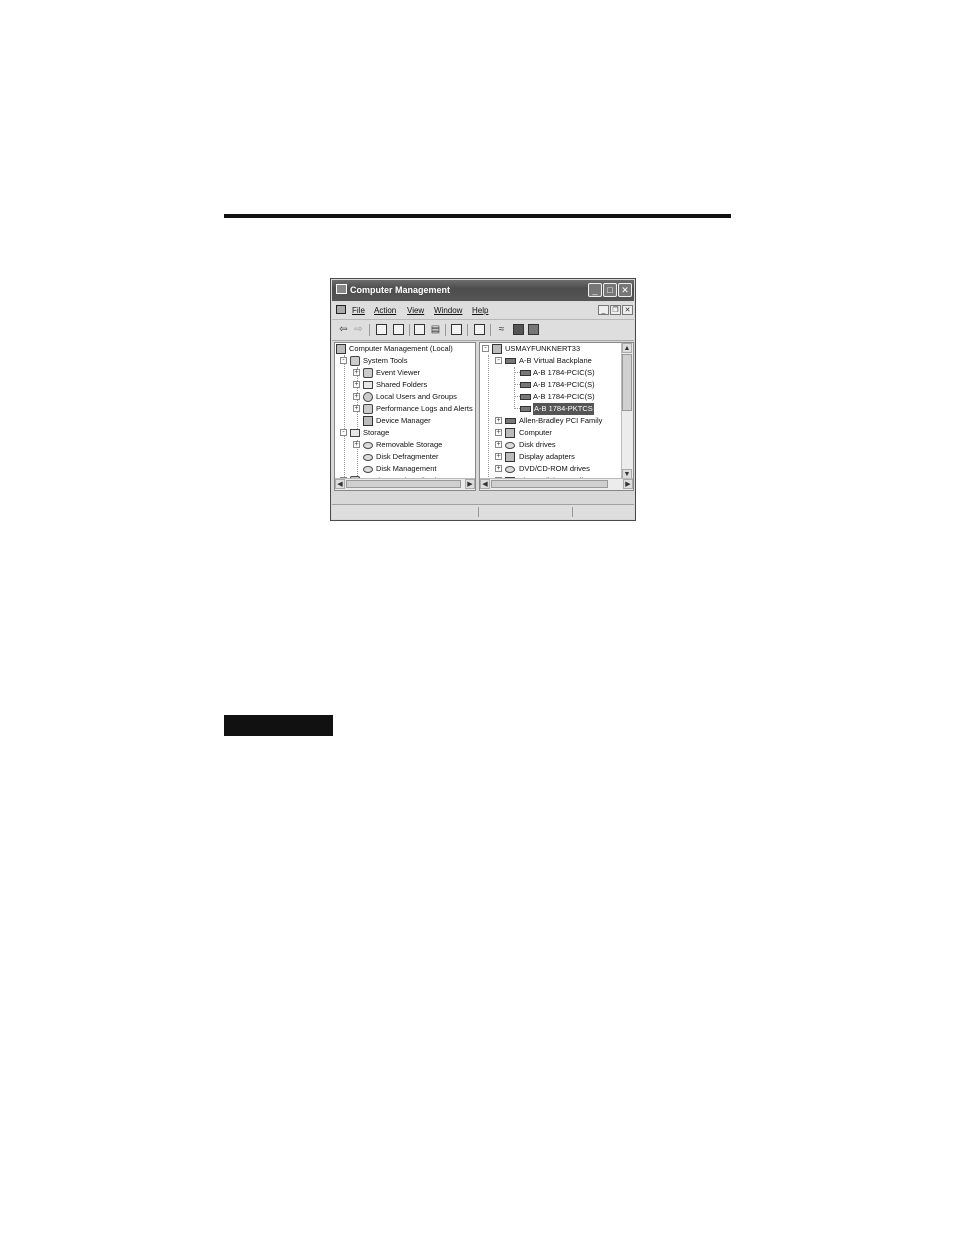 This screenshot has width=954, height=1235. I want to click on performance-icon, so click(368, 409).